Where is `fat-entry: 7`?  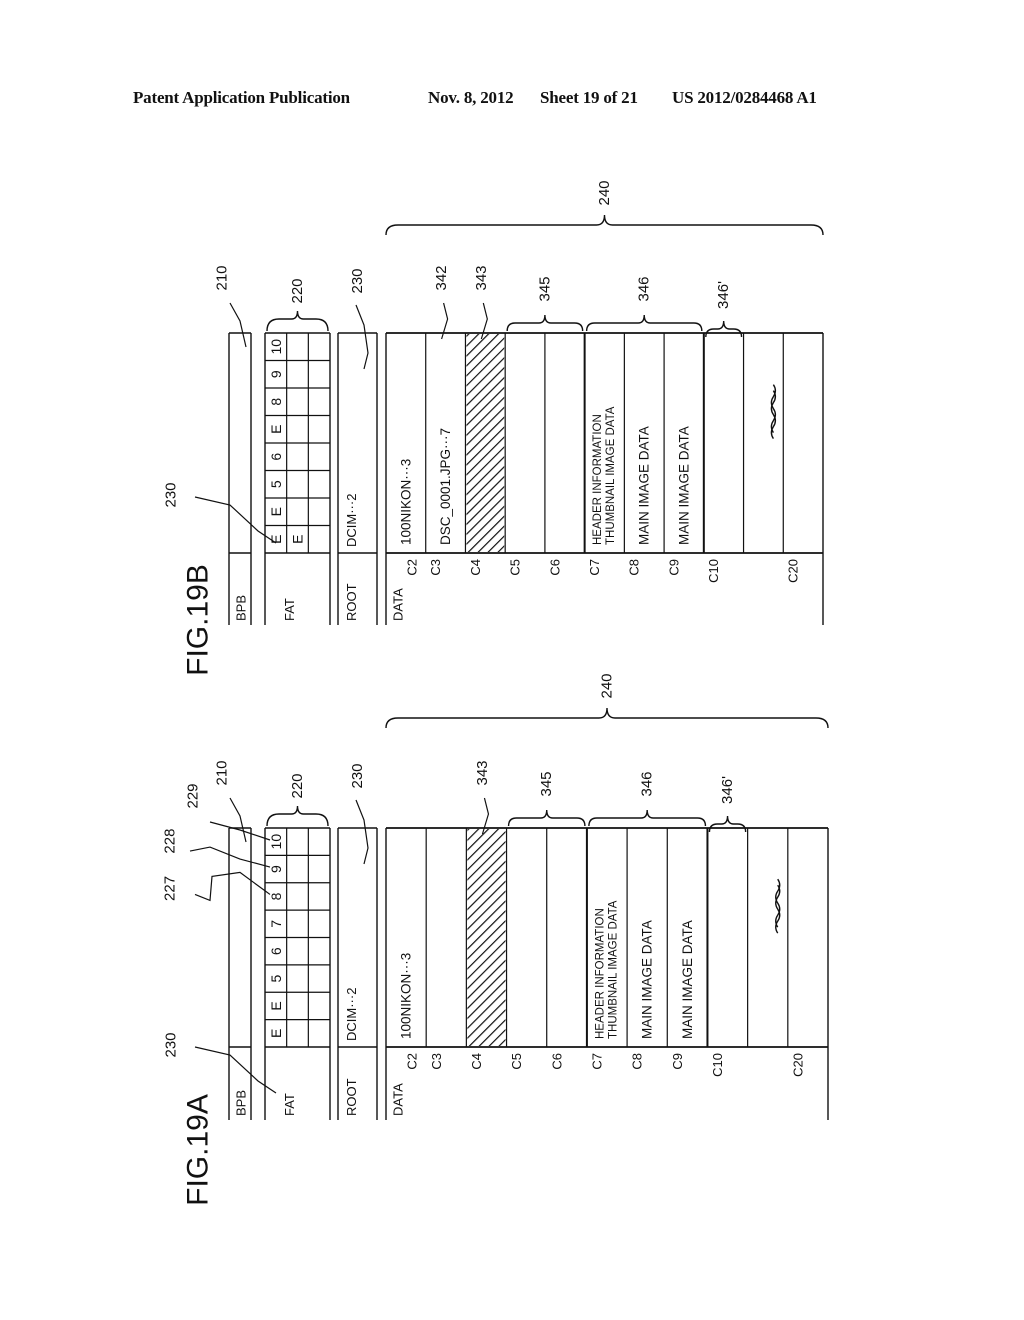 fat-entry: 7 is located at coordinates (276, 924).